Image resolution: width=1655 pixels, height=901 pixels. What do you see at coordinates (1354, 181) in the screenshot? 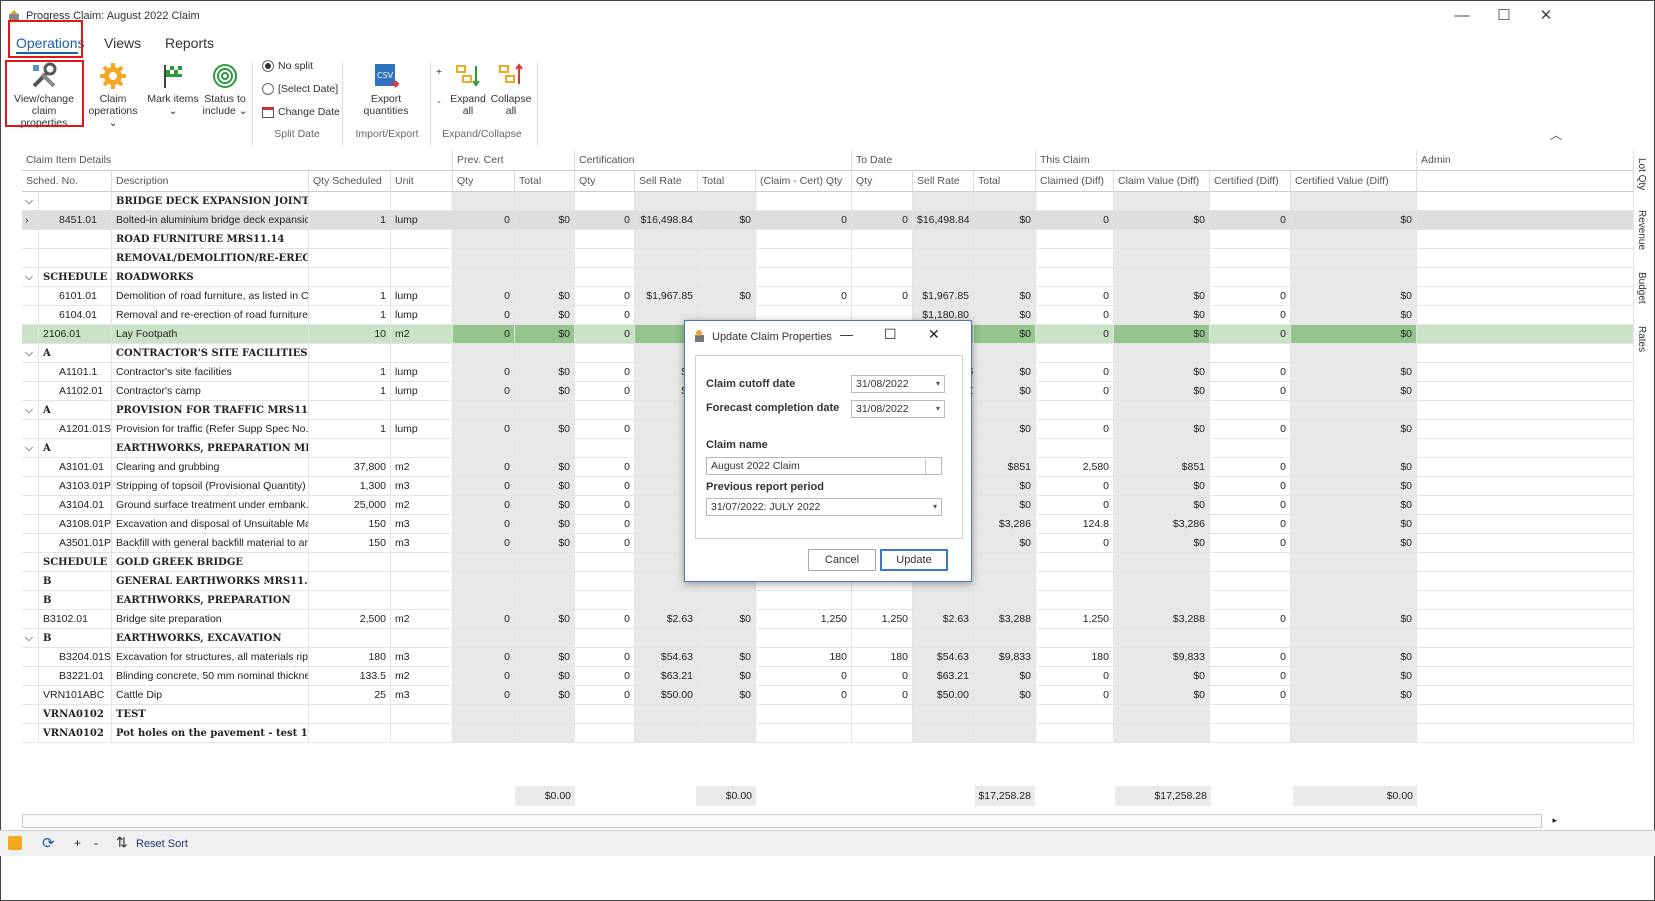
I see `column-header: Certified Value (Diff)` at bounding box center [1354, 181].